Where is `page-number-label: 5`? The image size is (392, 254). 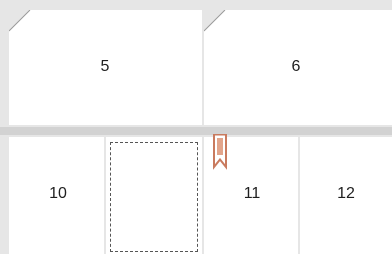
page-number-label: 5 is located at coordinates (105, 66).